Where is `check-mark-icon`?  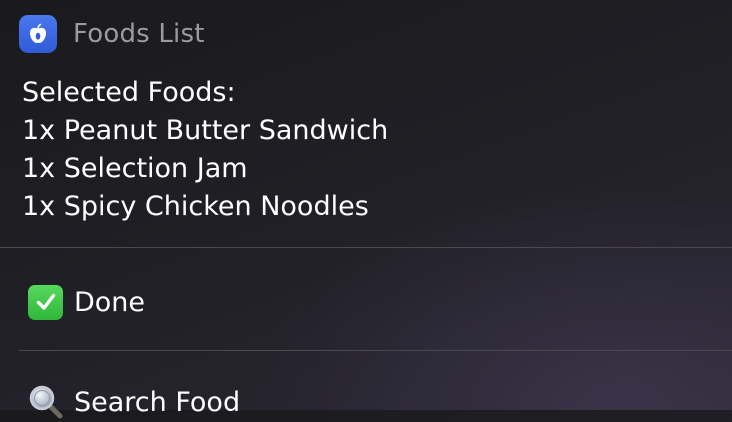 check-mark-icon is located at coordinates (45, 302).